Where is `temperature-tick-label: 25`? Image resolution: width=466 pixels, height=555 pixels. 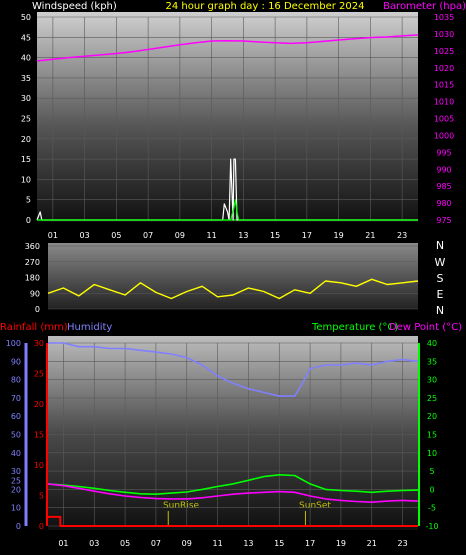 temperature-tick-label: 25 is located at coordinates (432, 398).